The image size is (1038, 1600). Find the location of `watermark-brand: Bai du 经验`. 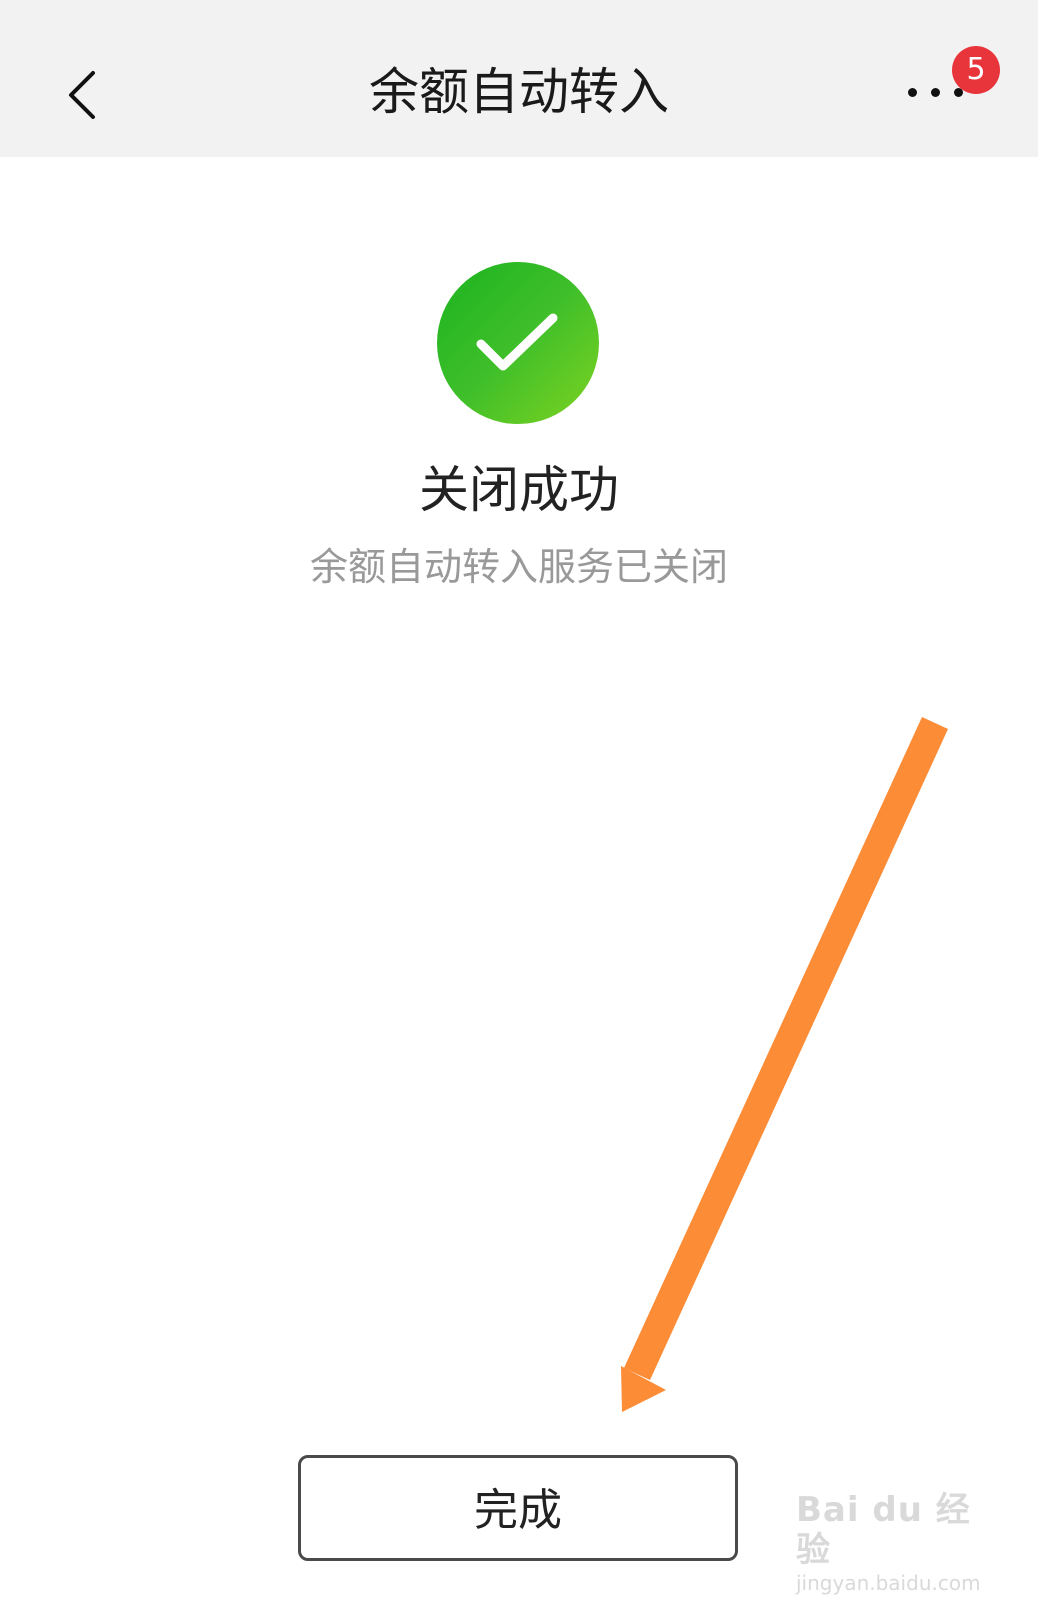

watermark-brand: Bai du 经验 is located at coordinates (883, 1530).